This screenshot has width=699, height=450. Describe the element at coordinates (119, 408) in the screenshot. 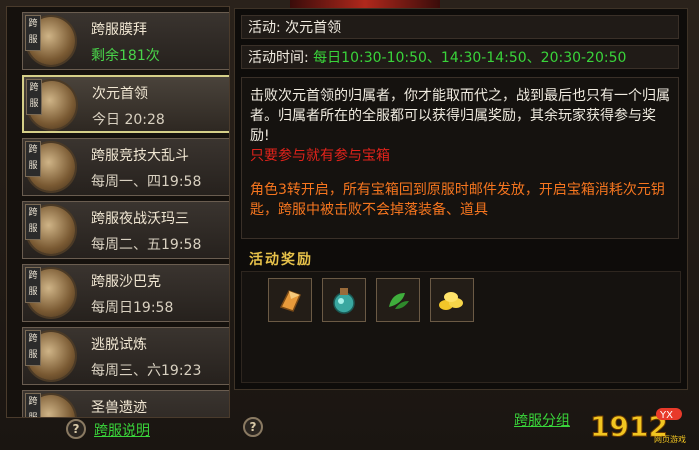

I see `activity-title: 圣兽遗迹` at that location.